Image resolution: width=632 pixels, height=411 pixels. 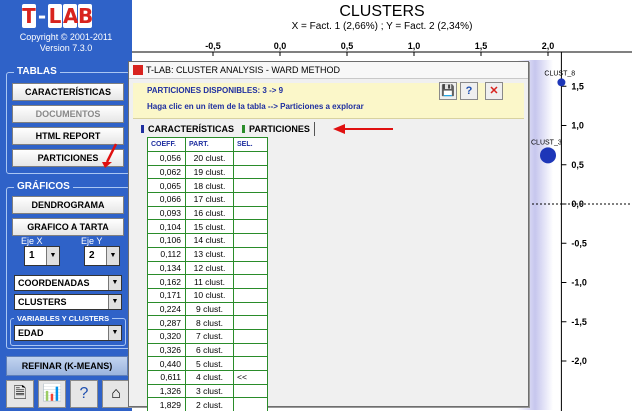 What do you see at coordinates (68, 333) in the screenshot?
I see `edad-select: EDAD ▼` at bounding box center [68, 333].